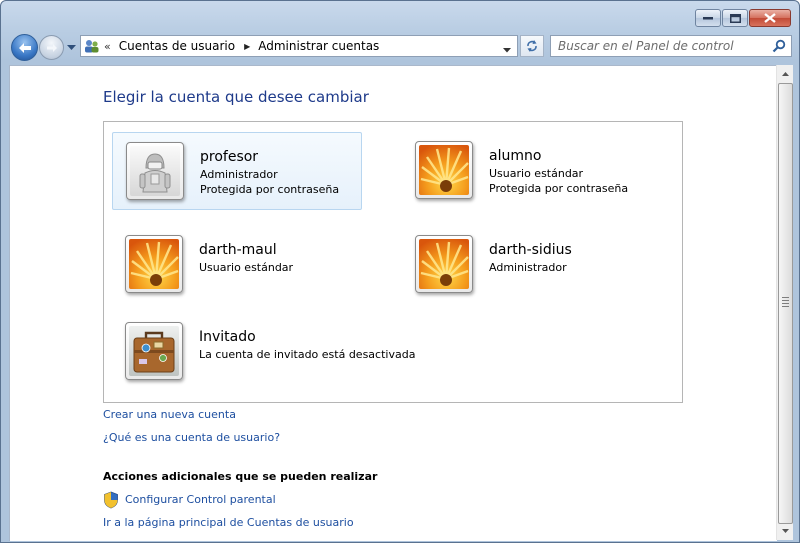 The height and width of the screenshot is (543, 800). Describe the element at coordinates (530, 250) in the screenshot. I see `account-name: darth-sidius` at that location.